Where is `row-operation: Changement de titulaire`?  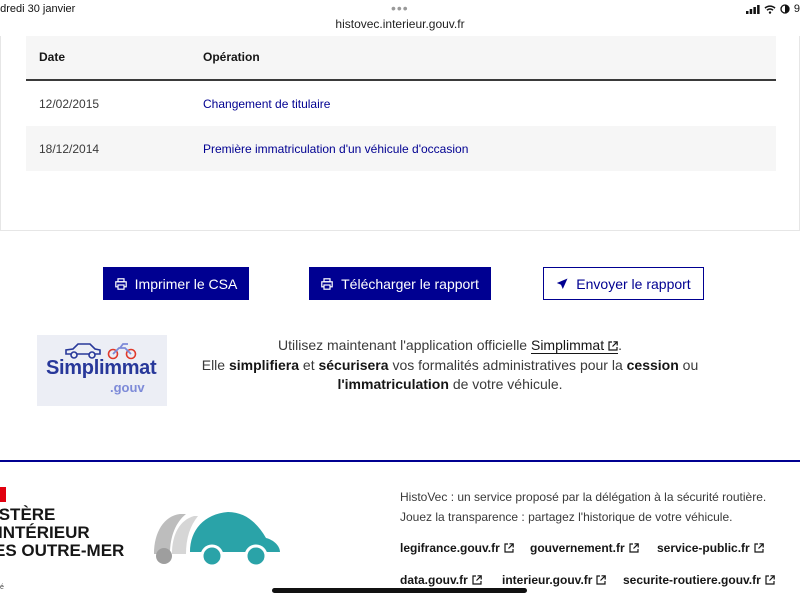 row-operation: Changement de titulaire is located at coordinates (267, 104).